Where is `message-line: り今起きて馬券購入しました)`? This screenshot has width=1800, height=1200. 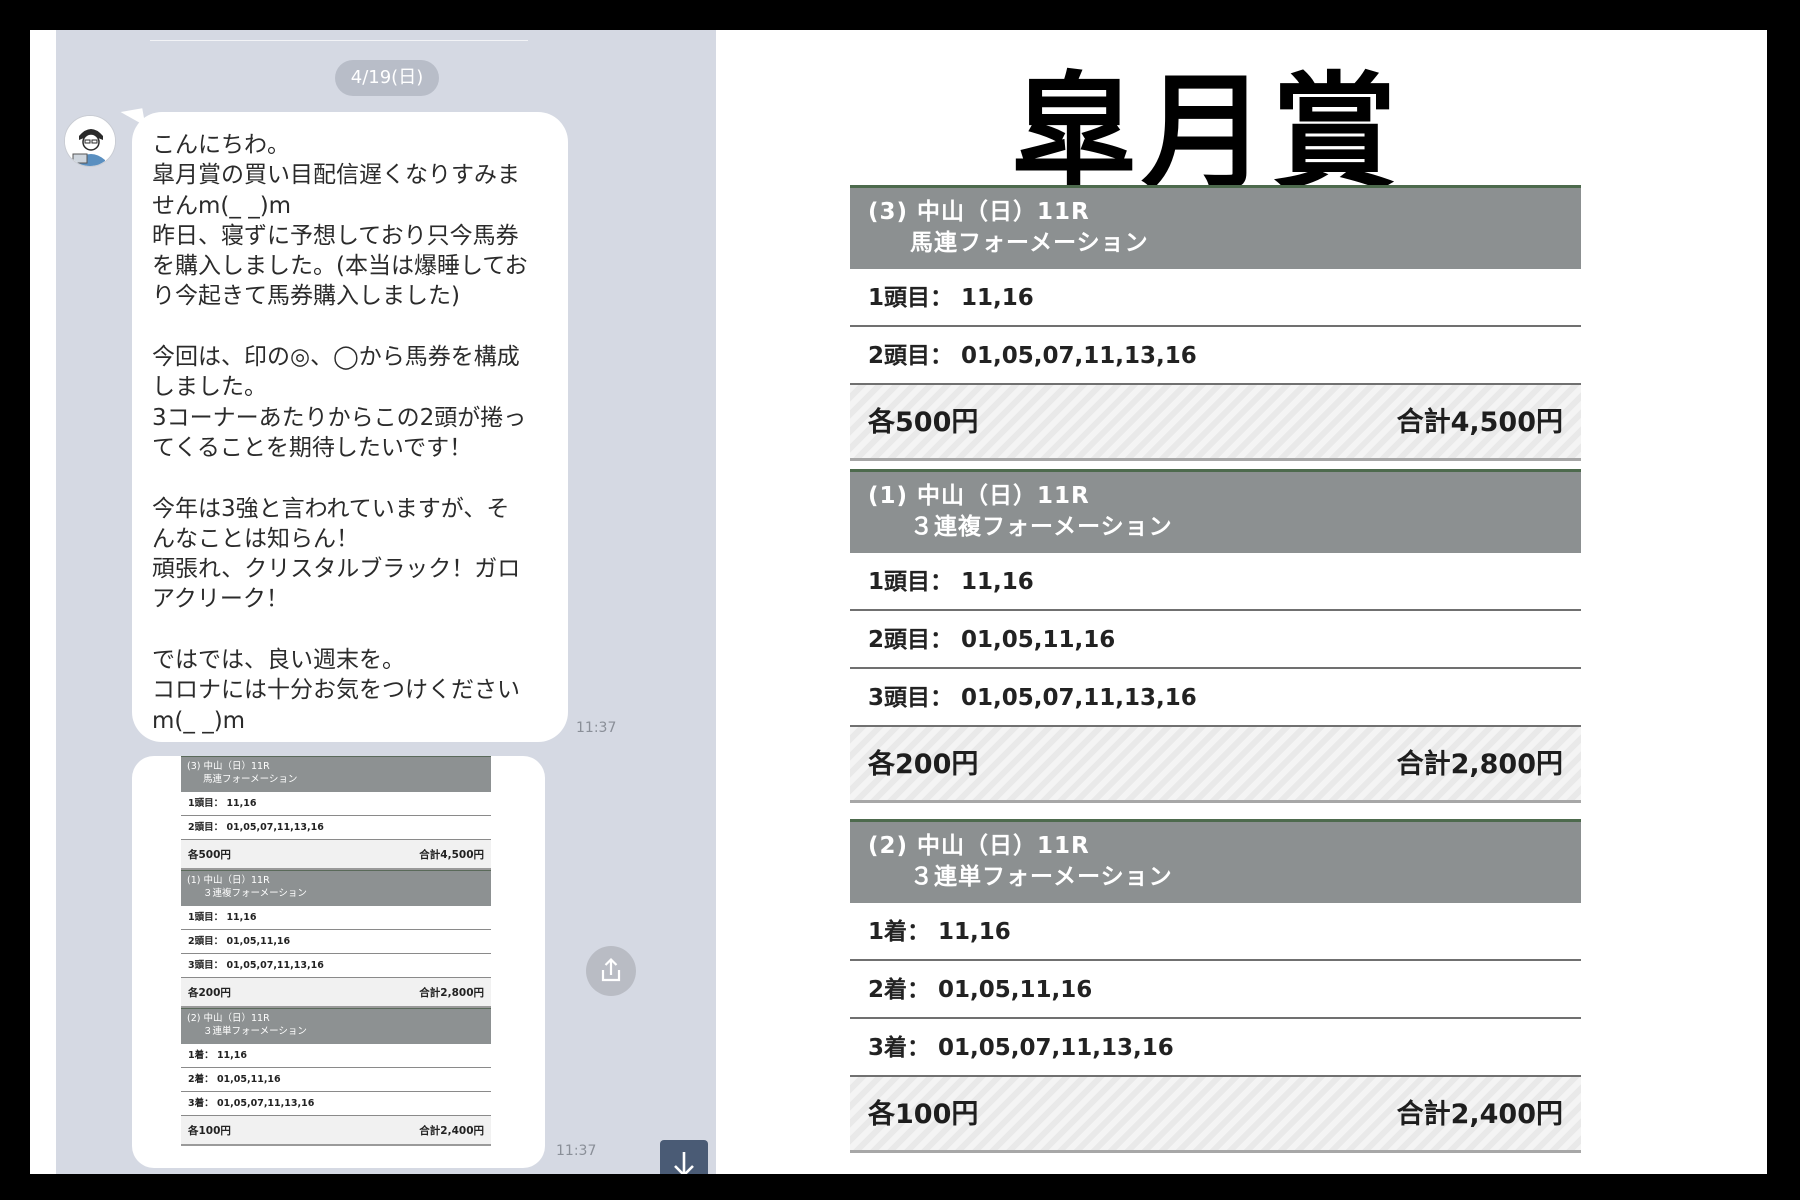 message-line: り今起きて馬券購入しました) is located at coordinates (306, 296).